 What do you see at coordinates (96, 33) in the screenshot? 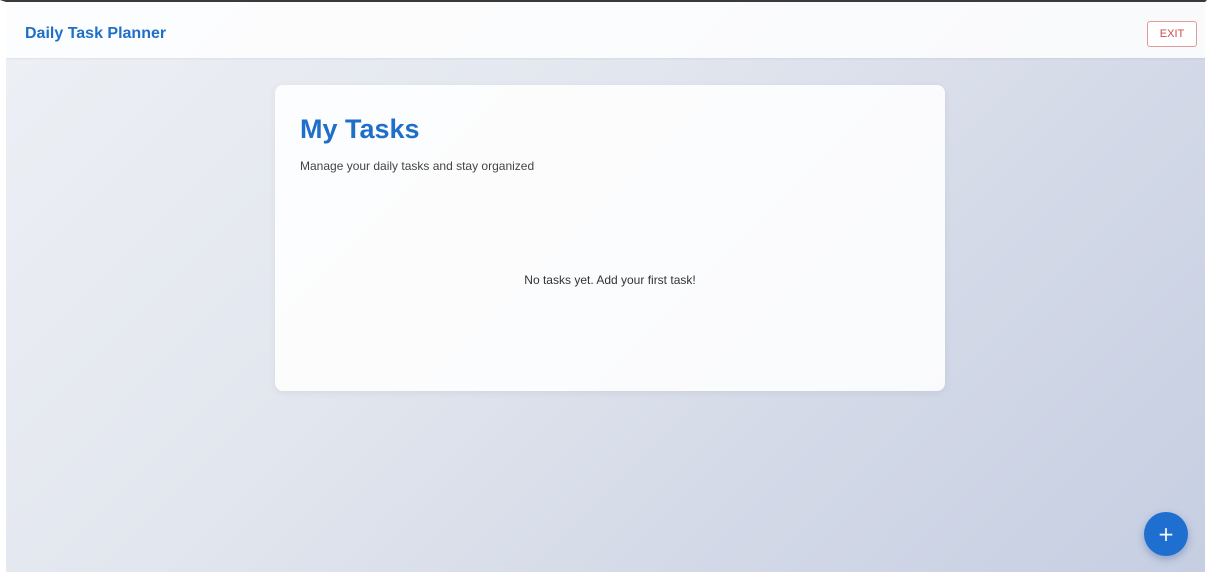
I see `app-title: Daily Task Planner` at bounding box center [96, 33].